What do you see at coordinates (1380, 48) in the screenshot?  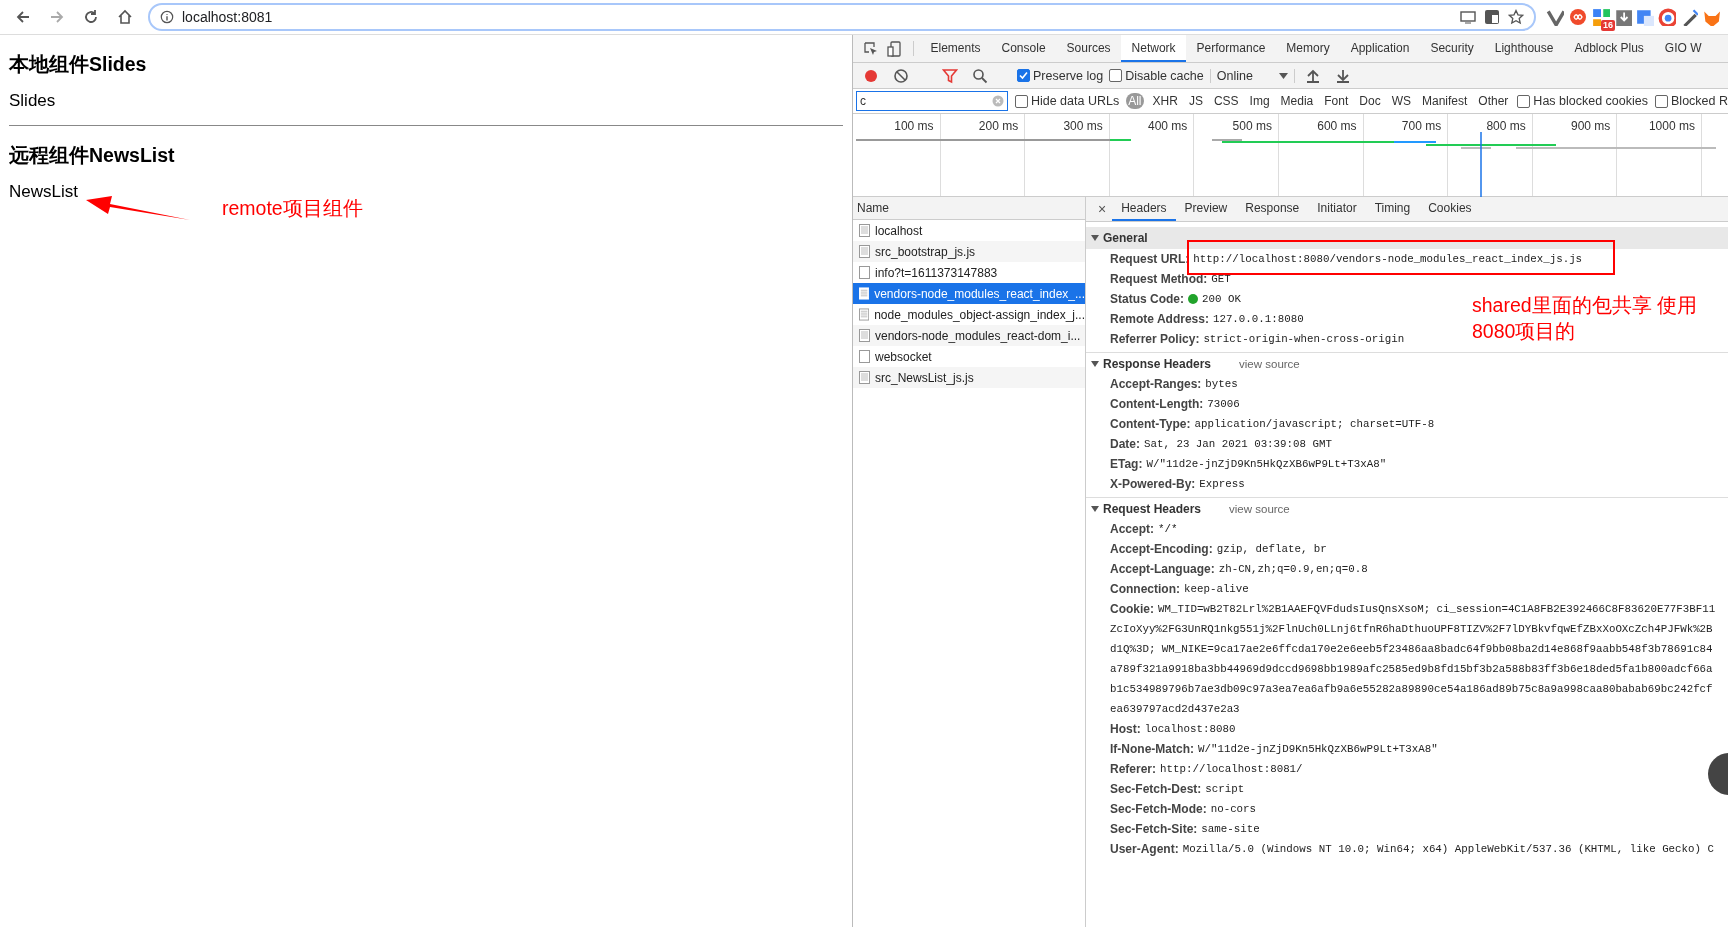 I see `devtools-tab: Application` at bounding box center [1380, 48].